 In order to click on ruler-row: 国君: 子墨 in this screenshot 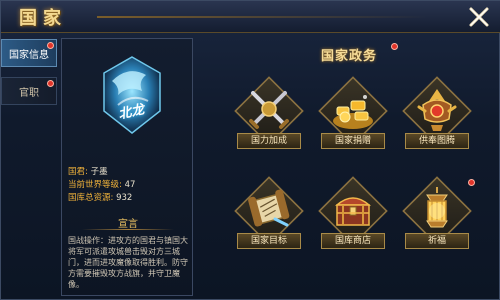, I will do `click(88, 171)`.